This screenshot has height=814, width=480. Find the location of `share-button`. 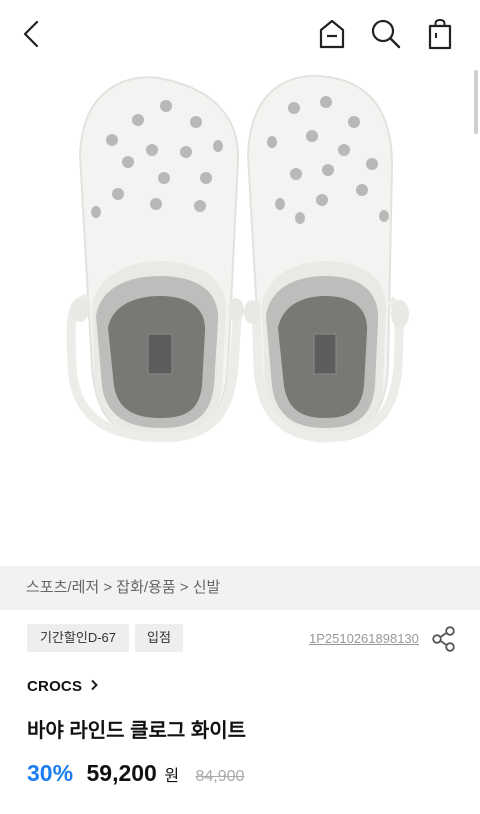

share-button is located at coordinates (444, 639).